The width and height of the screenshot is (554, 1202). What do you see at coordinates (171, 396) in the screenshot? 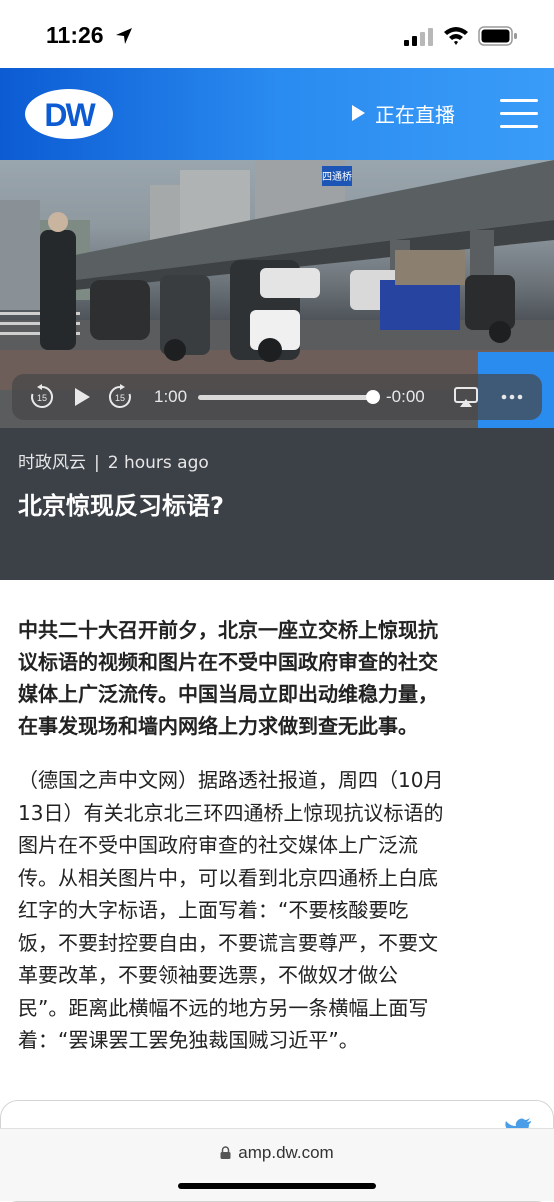
I see `elapsed-time: 1:00` at bounding box center [171, 396].